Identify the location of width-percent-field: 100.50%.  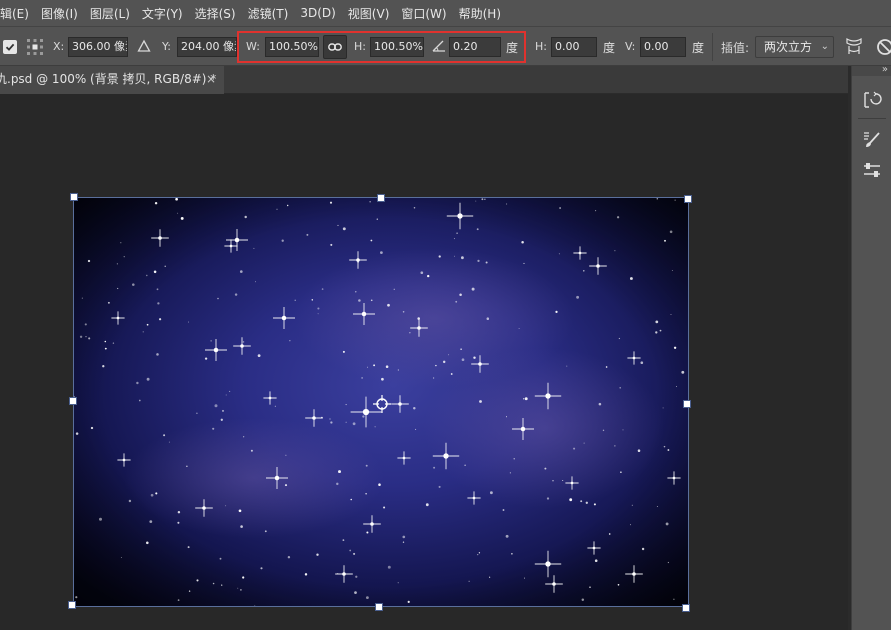
(292, 47).